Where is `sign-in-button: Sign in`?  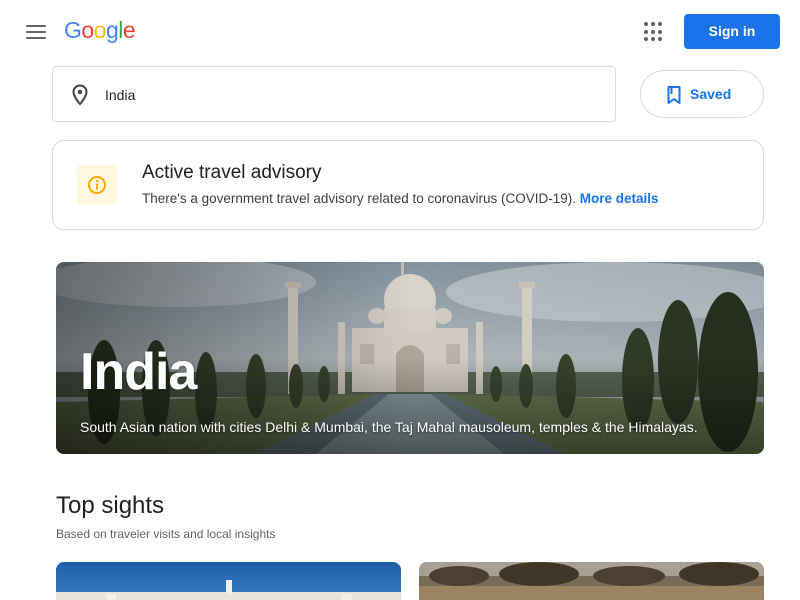 sign-in-button: Sign in is located at coordinates (732, 31).